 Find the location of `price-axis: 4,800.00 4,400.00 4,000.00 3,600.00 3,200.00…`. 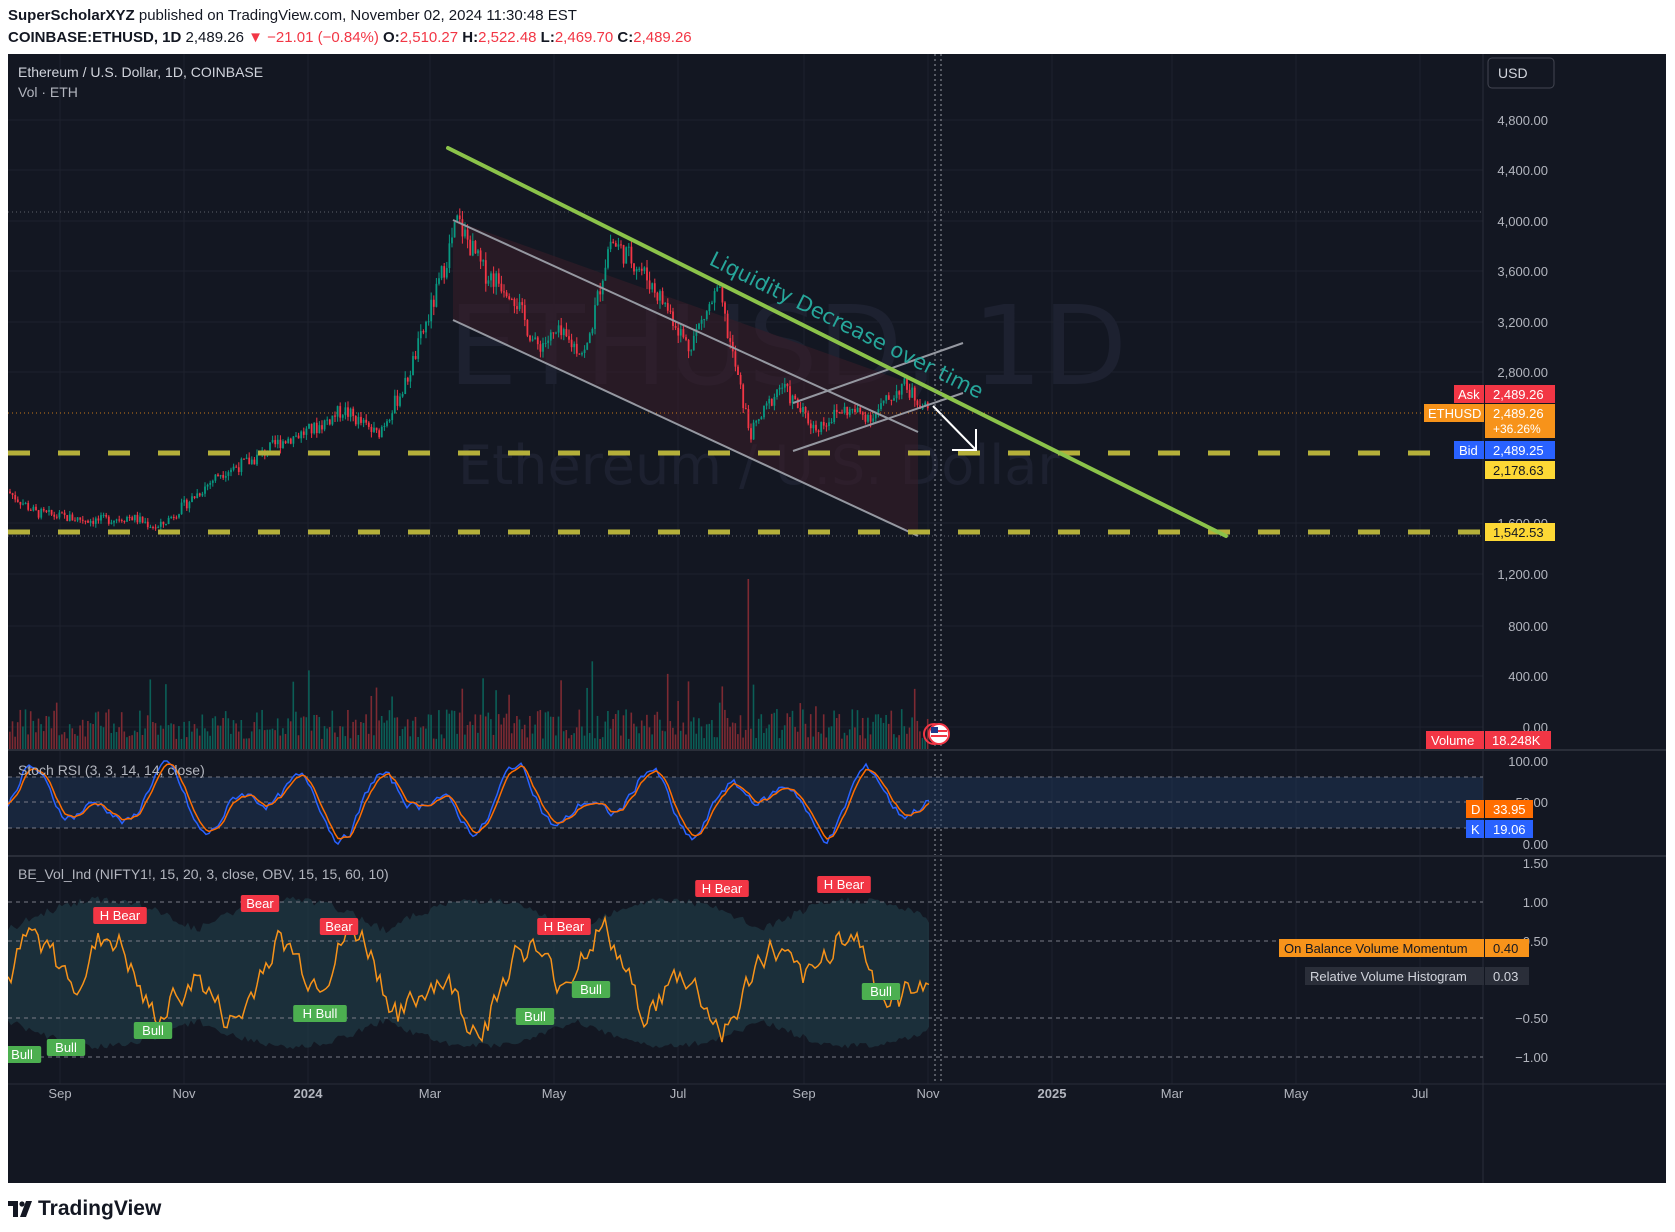

price-axis: 4,800.00 4,400.00 4,000.00 3,600.00 3,200.00… is located at coordinates (1522, 589).